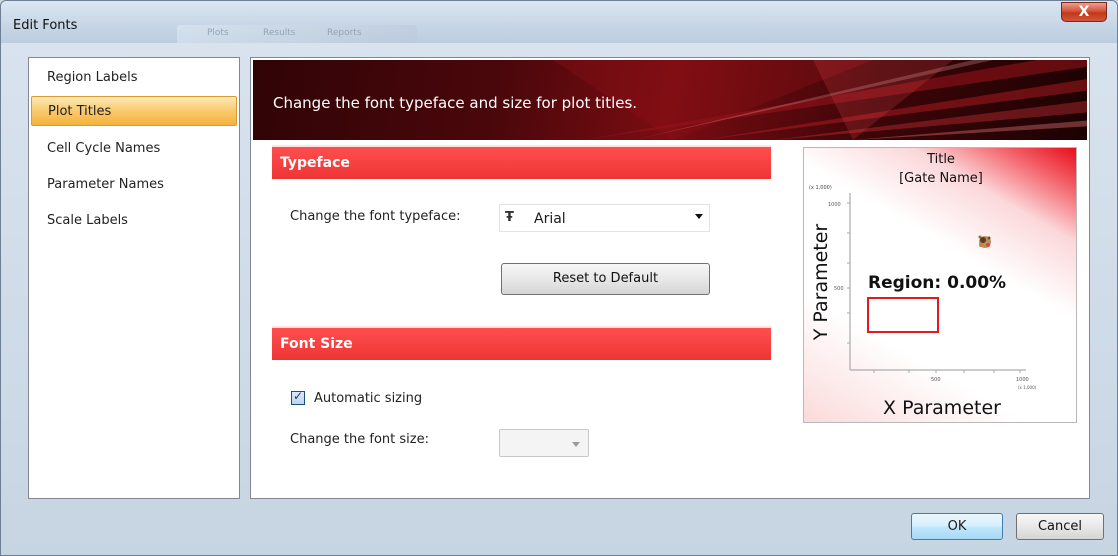 The height and width of the screenshot is (556, 1118). I want to click on preview-x-axis-label: X Parameter, so click(942, 408).